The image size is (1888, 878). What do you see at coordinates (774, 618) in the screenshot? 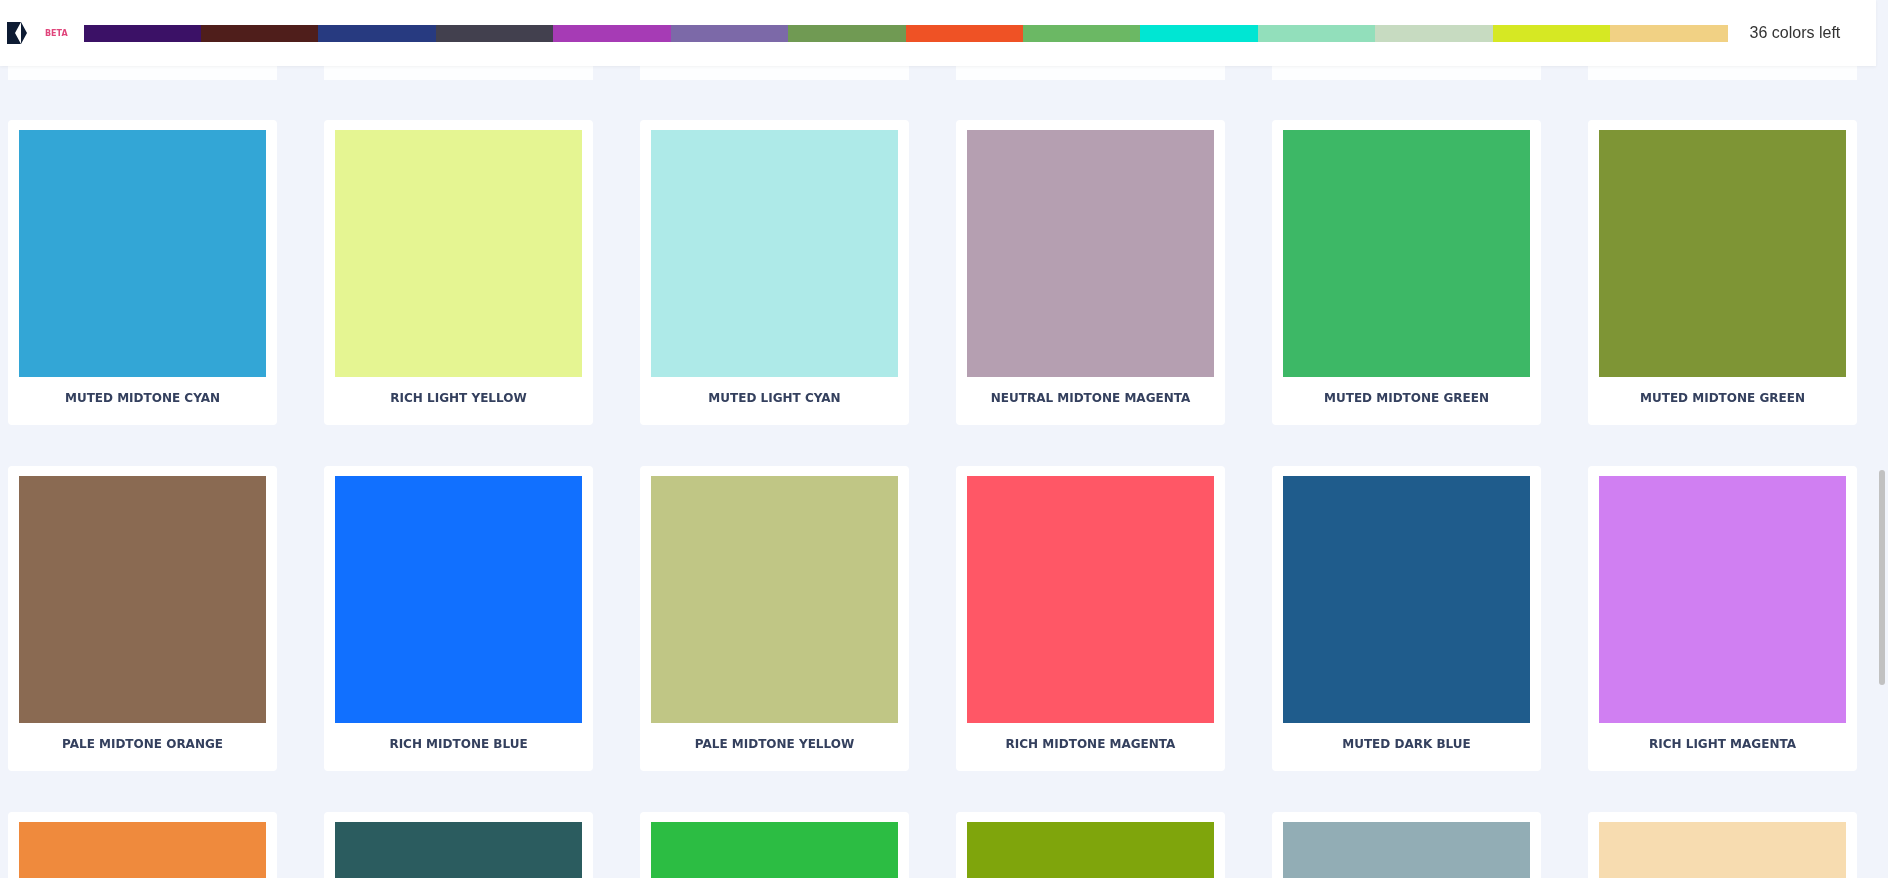
I see `color-card: PALE MIDTONE YELLOW` at bounding box center [774, 618].